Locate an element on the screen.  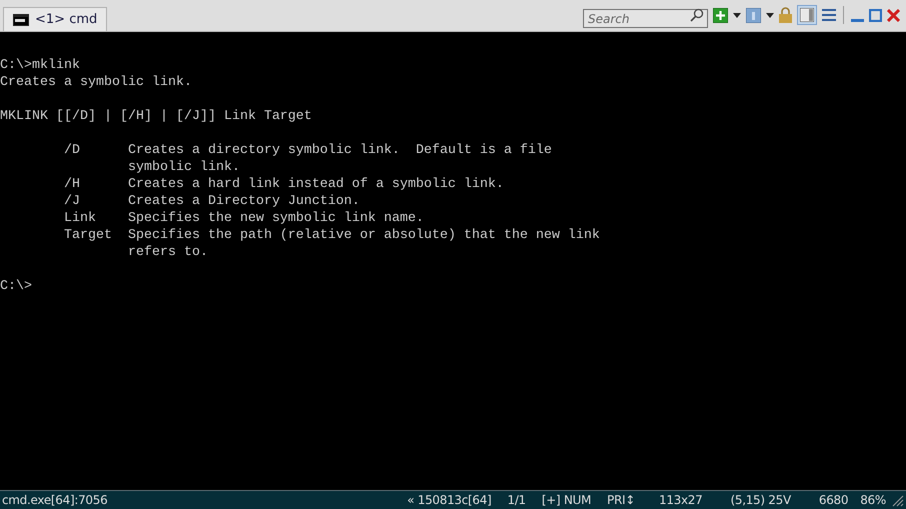
maximize-icon is located at coordinates (875, 15).